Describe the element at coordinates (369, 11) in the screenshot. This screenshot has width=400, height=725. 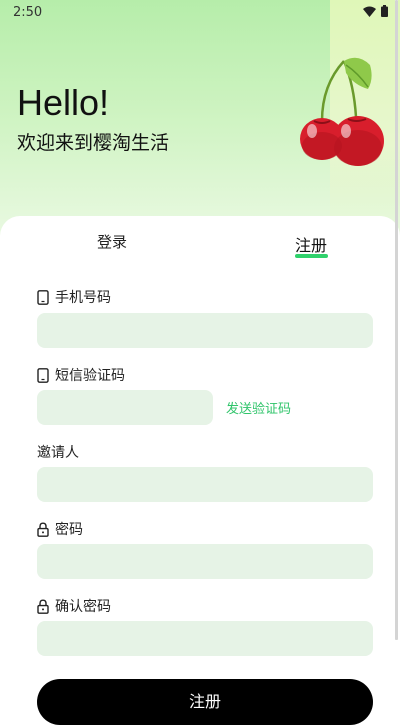
I see `wifi-icon` at that location.